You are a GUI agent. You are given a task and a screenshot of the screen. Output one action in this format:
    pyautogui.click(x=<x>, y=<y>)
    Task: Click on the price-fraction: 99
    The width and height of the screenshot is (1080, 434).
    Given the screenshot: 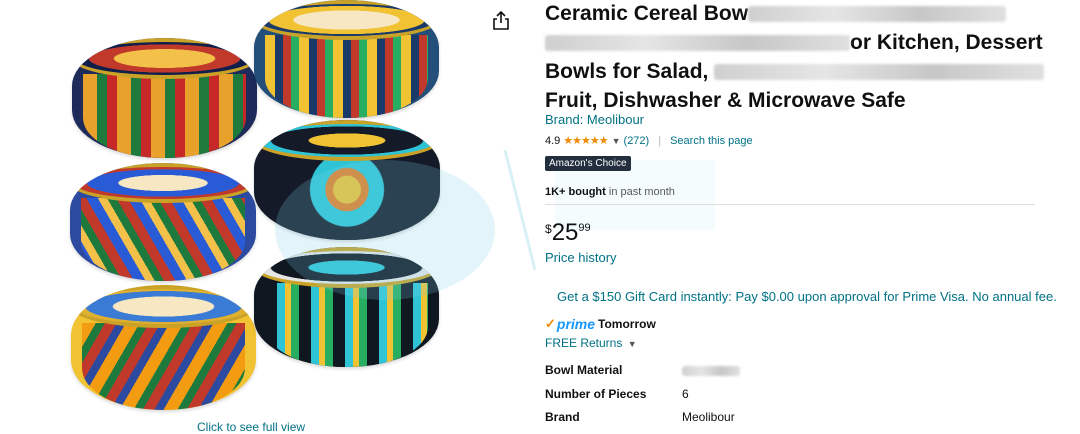 What is the action you would take?
    pyautogui.click(x=584, y=228)
    